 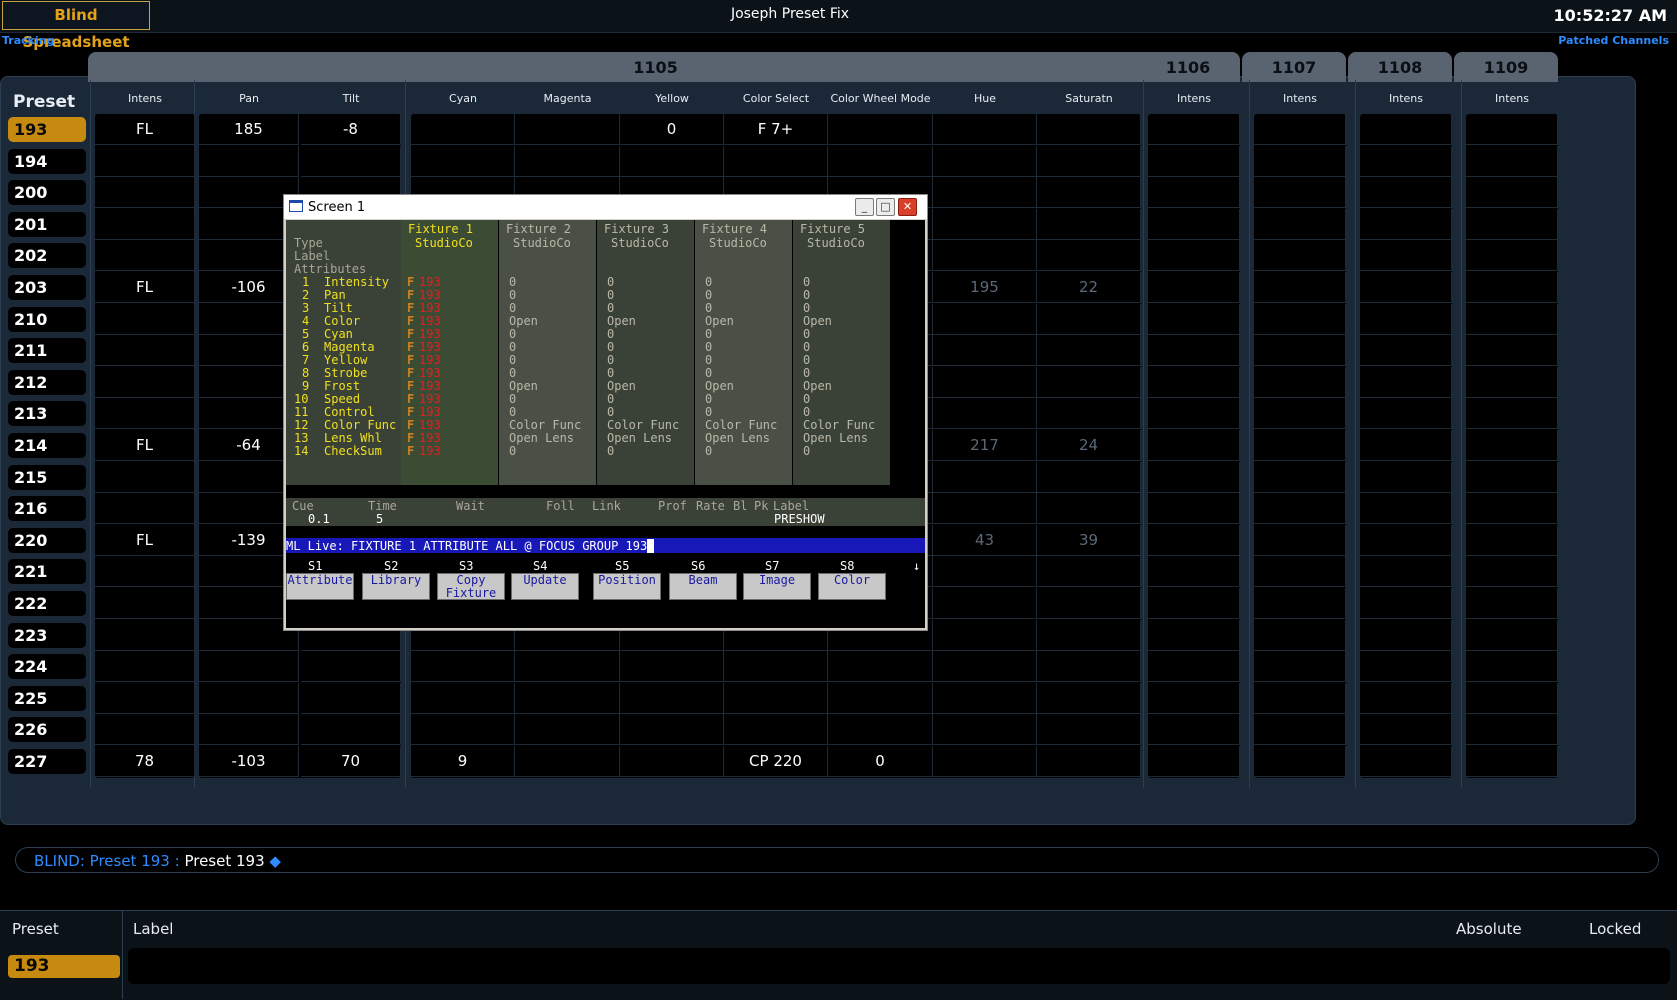 What do you see at coordinates (47, 350) in the screenshot?
I see `preset-row-label: 211` at bounding box center [47, 350].